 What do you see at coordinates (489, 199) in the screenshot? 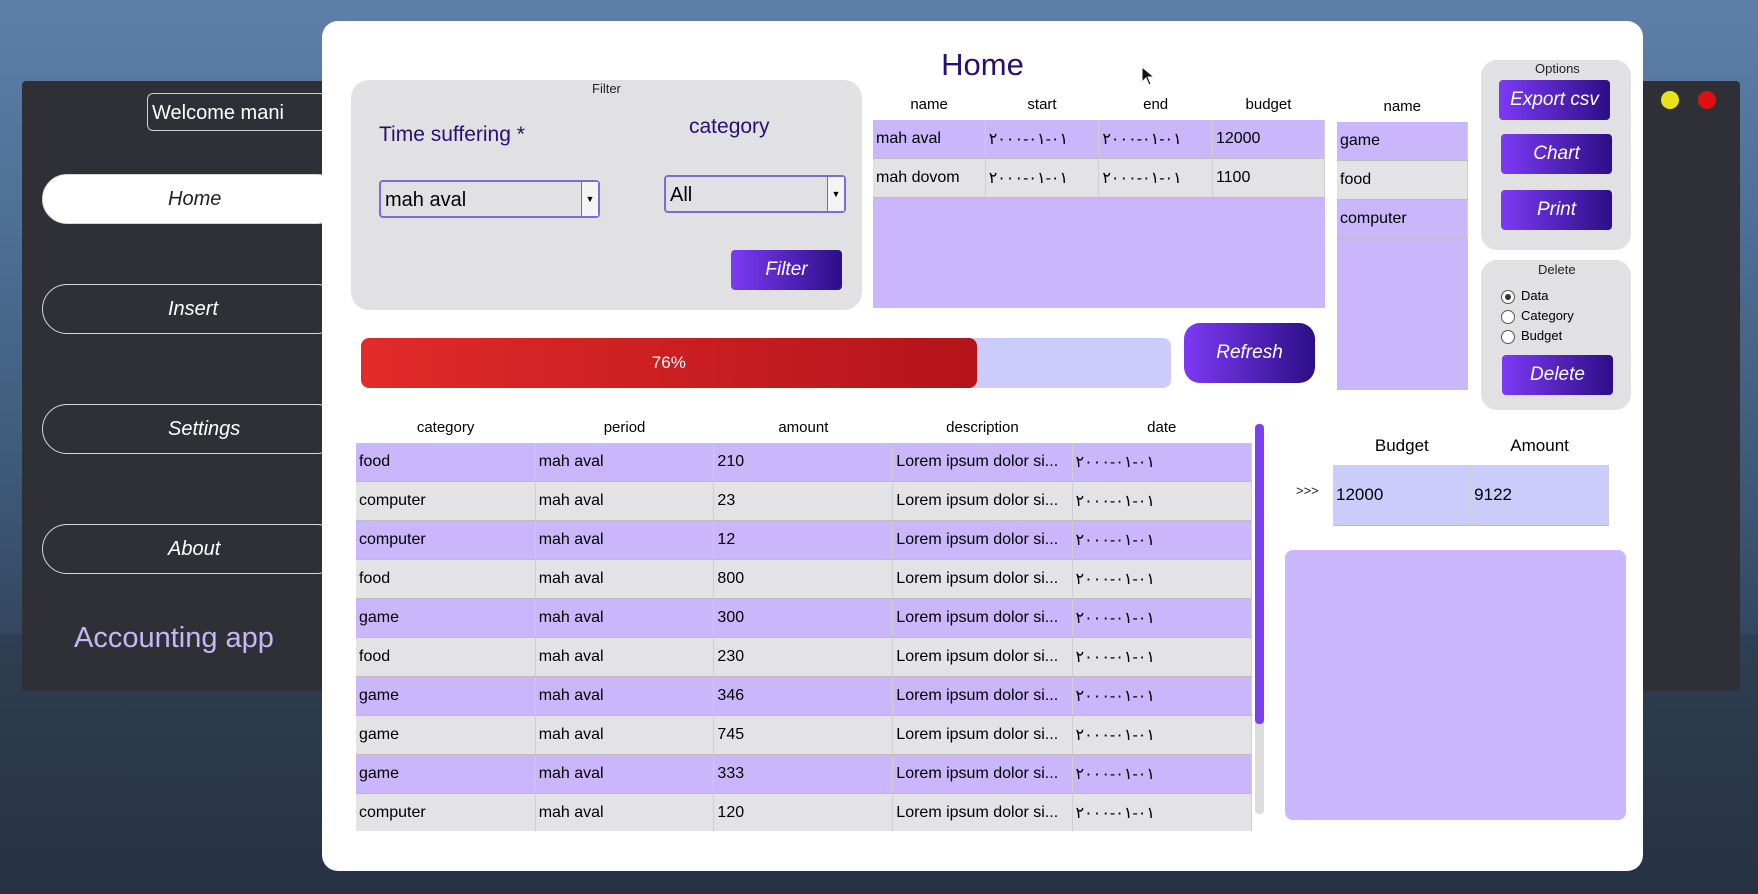
I see `time-period-select: mah aval ▼` at bounding box center [489, 199].